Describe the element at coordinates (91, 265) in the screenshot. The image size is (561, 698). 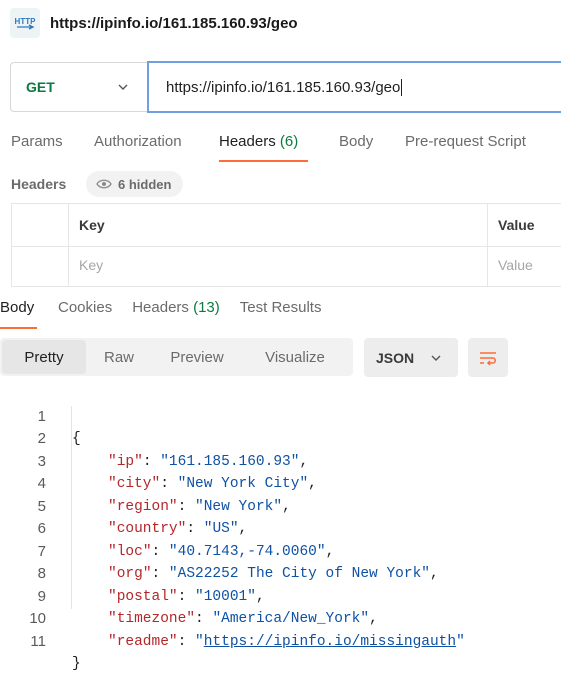
I see `new-header-key-input: Key` at that location.